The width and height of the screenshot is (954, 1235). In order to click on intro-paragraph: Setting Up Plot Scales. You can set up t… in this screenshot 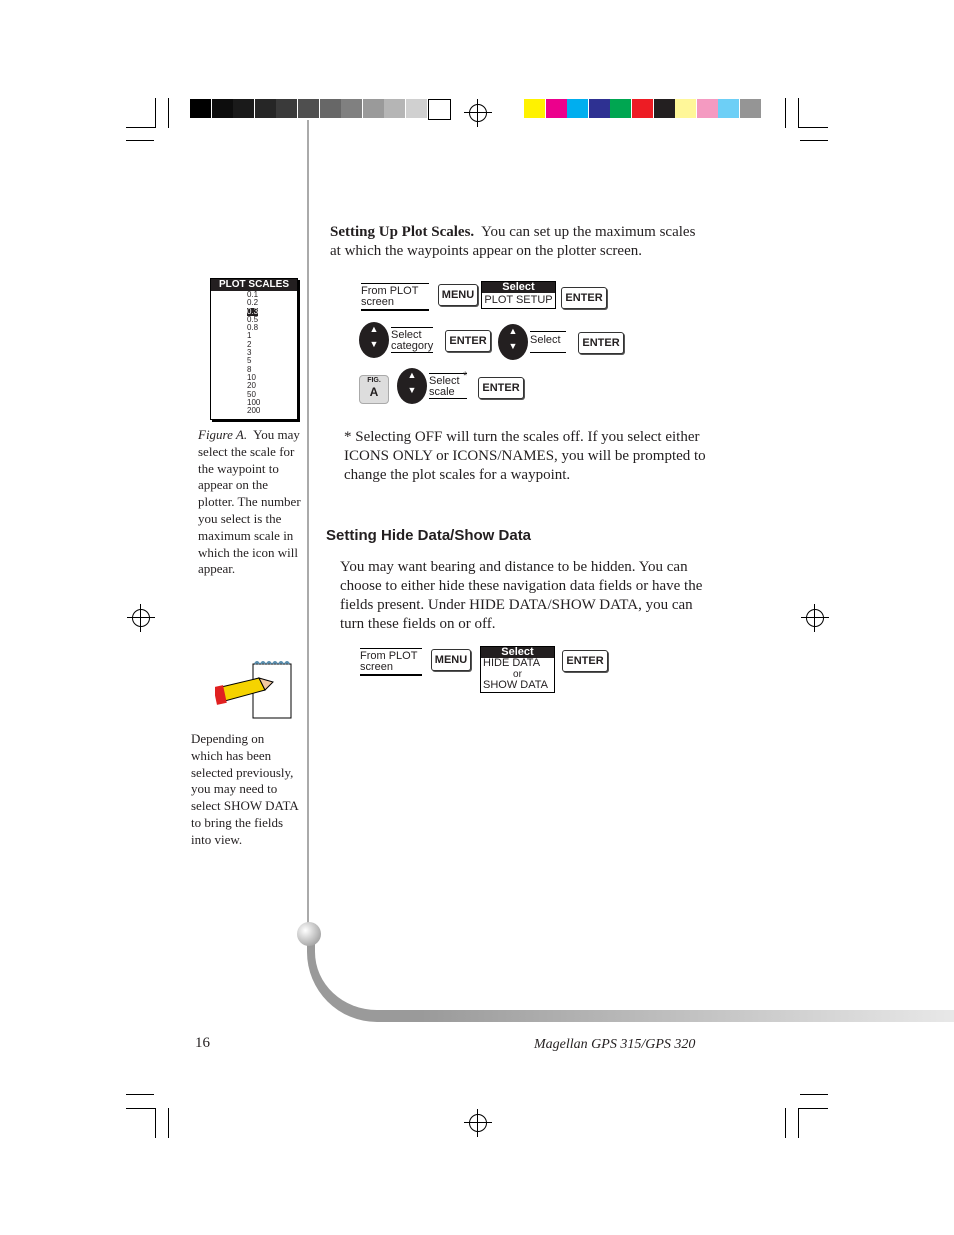, I will do `click(515, 242)`.